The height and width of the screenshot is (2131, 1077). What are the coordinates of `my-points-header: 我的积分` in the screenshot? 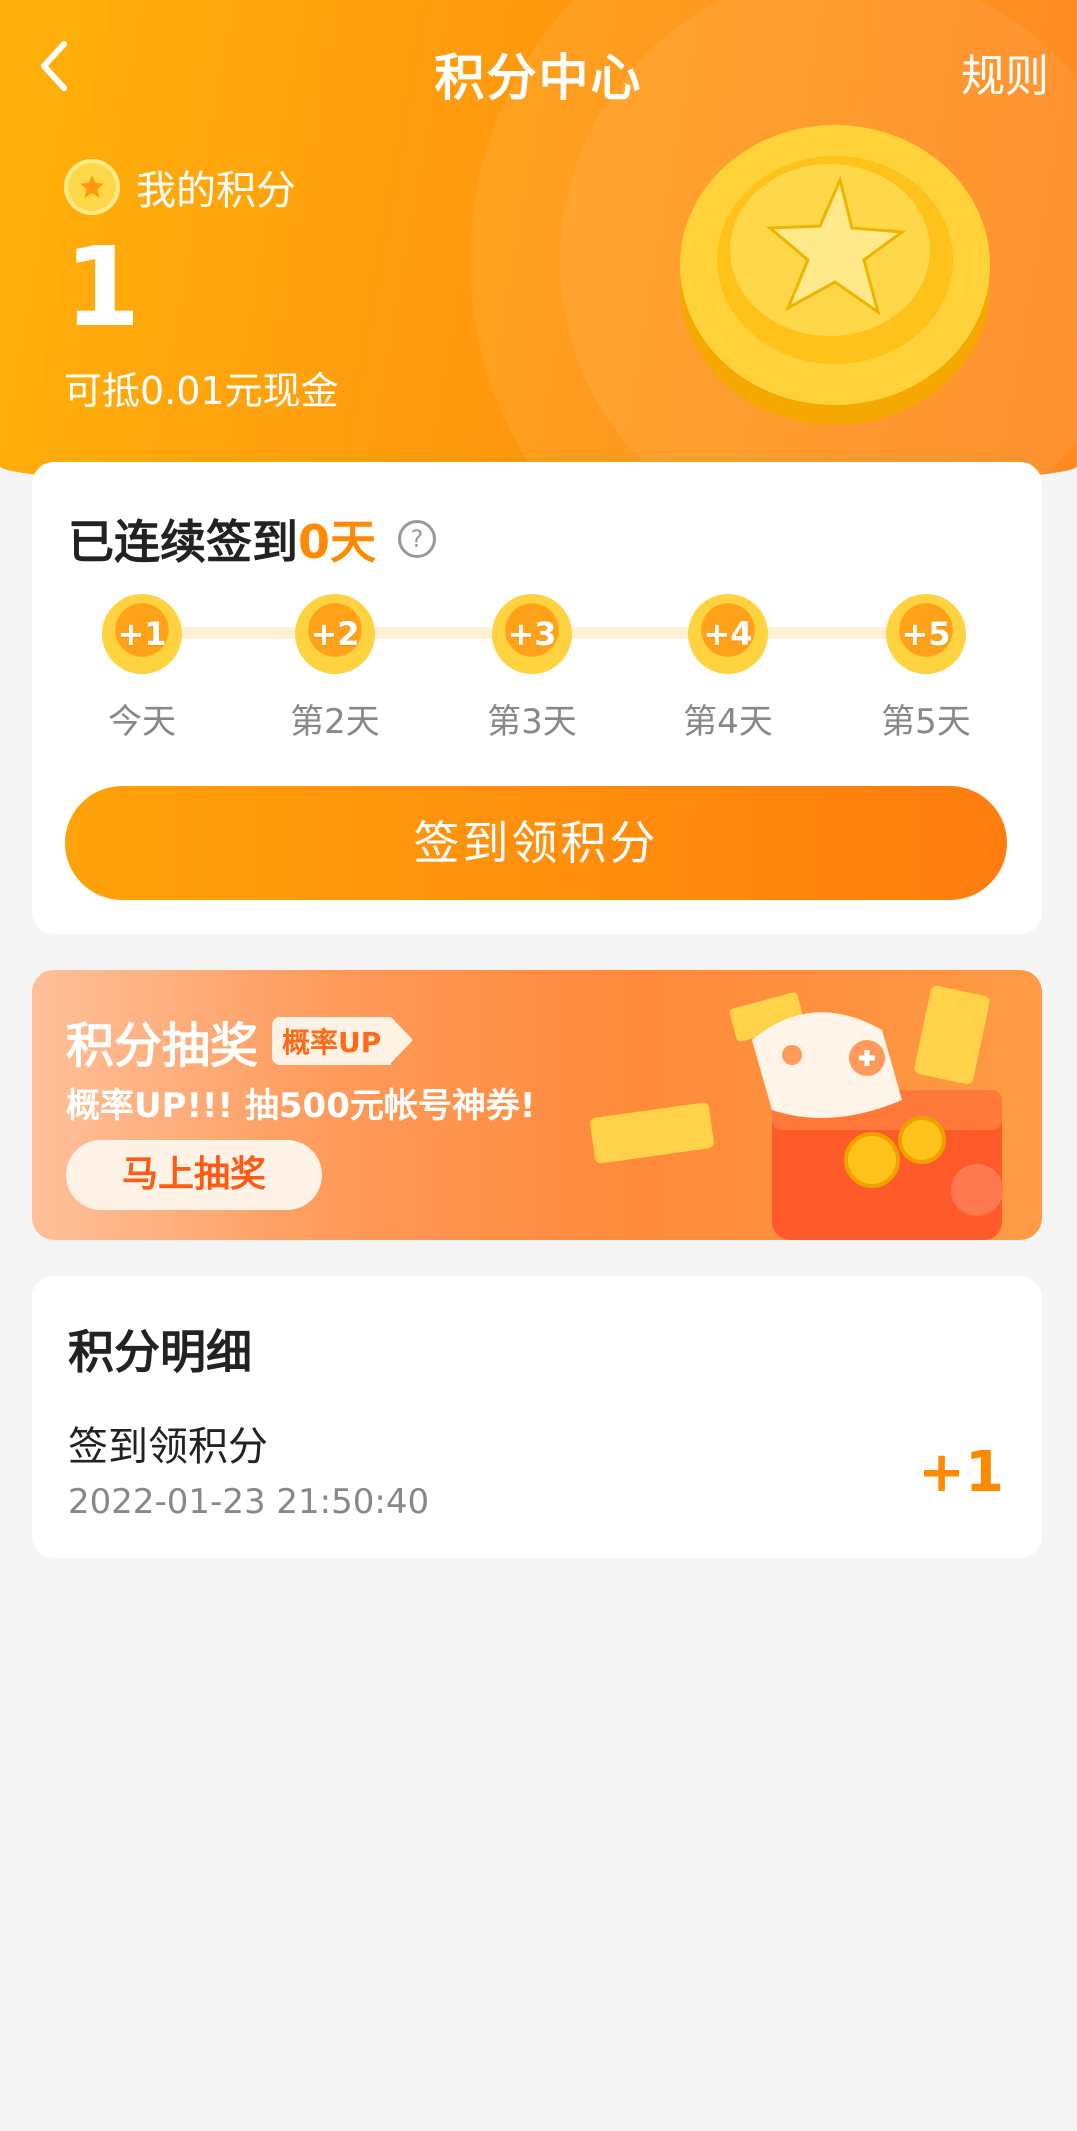 It's located at (180, 187).